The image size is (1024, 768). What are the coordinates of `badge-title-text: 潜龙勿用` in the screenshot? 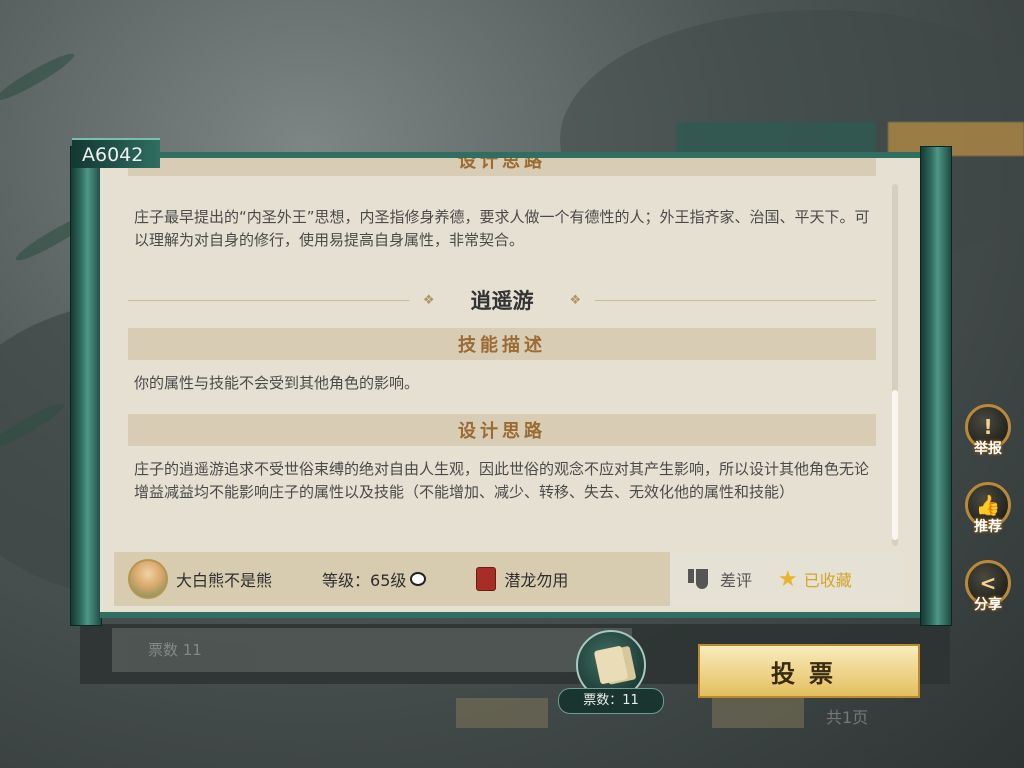 It's located at (536, 580).